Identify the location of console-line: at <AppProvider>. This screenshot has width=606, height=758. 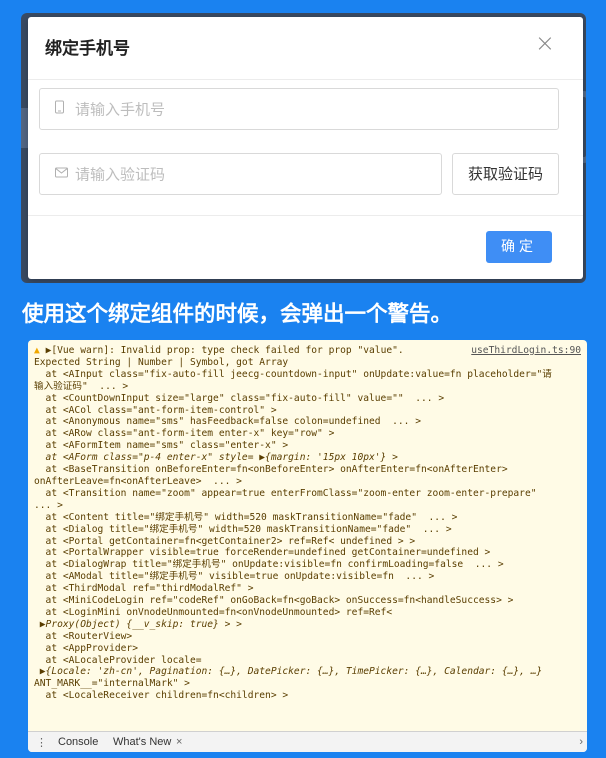
(86, 648).